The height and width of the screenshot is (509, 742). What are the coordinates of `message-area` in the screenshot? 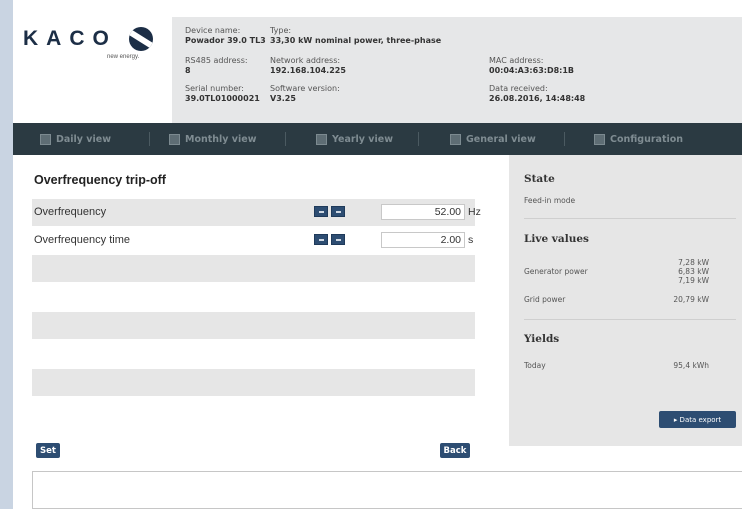 It's located at (387, 490).